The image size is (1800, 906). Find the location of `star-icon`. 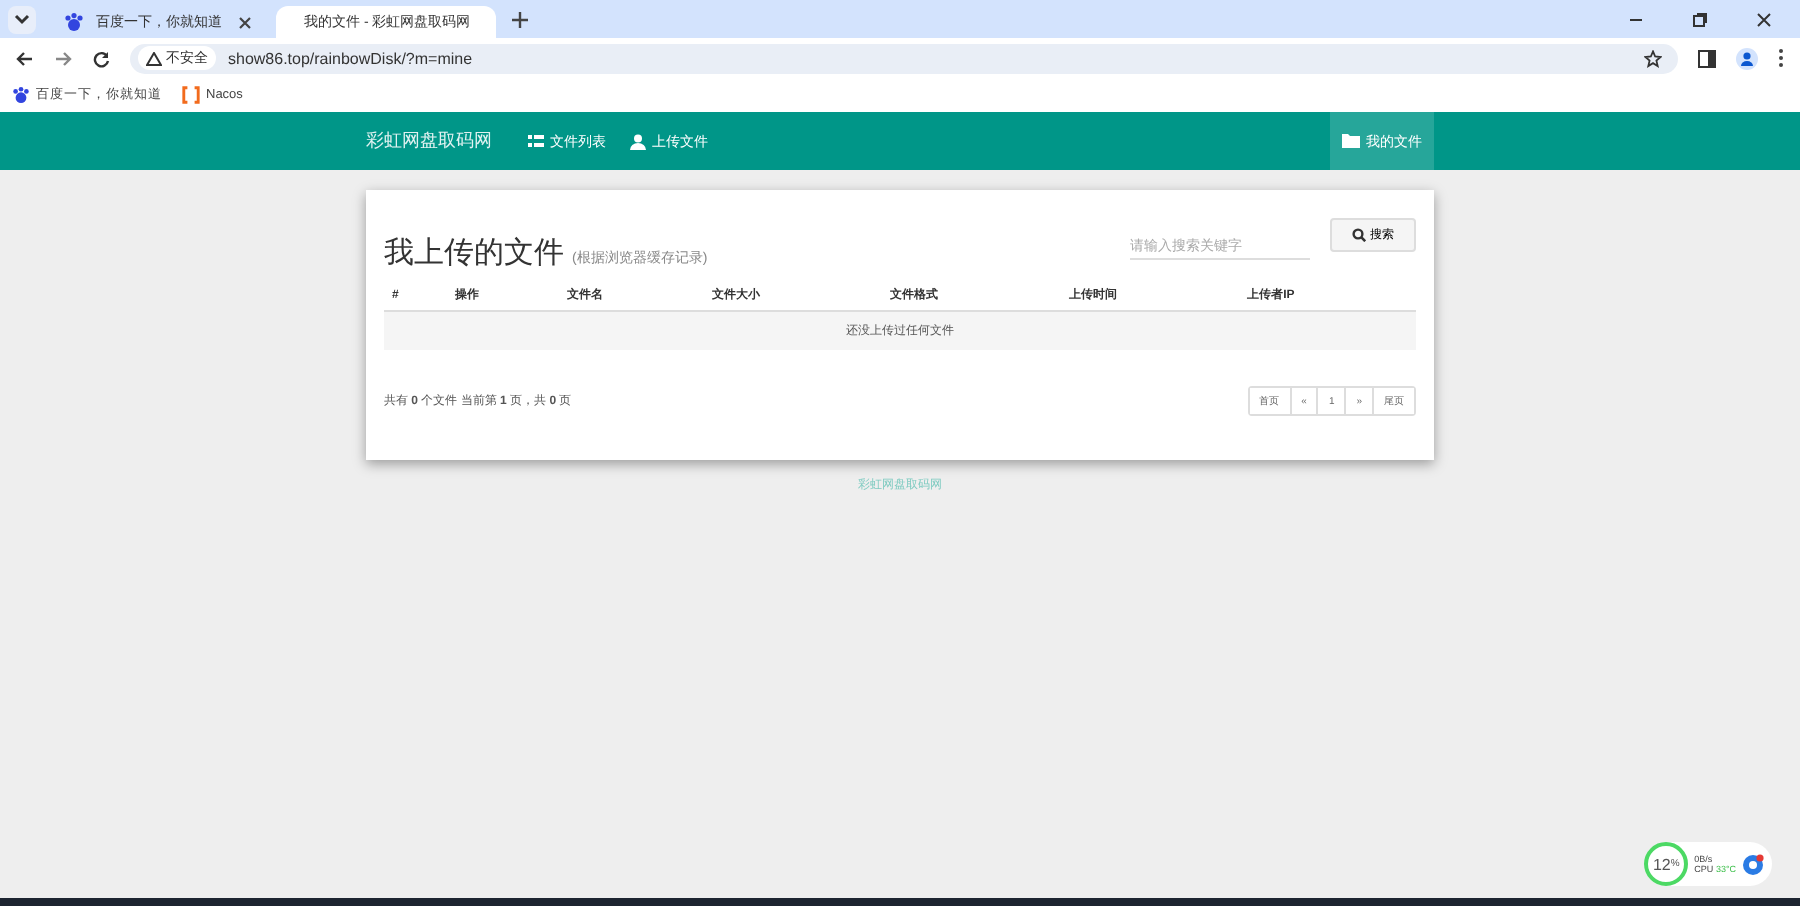

star-icon is located at coordinates (1653, 58).